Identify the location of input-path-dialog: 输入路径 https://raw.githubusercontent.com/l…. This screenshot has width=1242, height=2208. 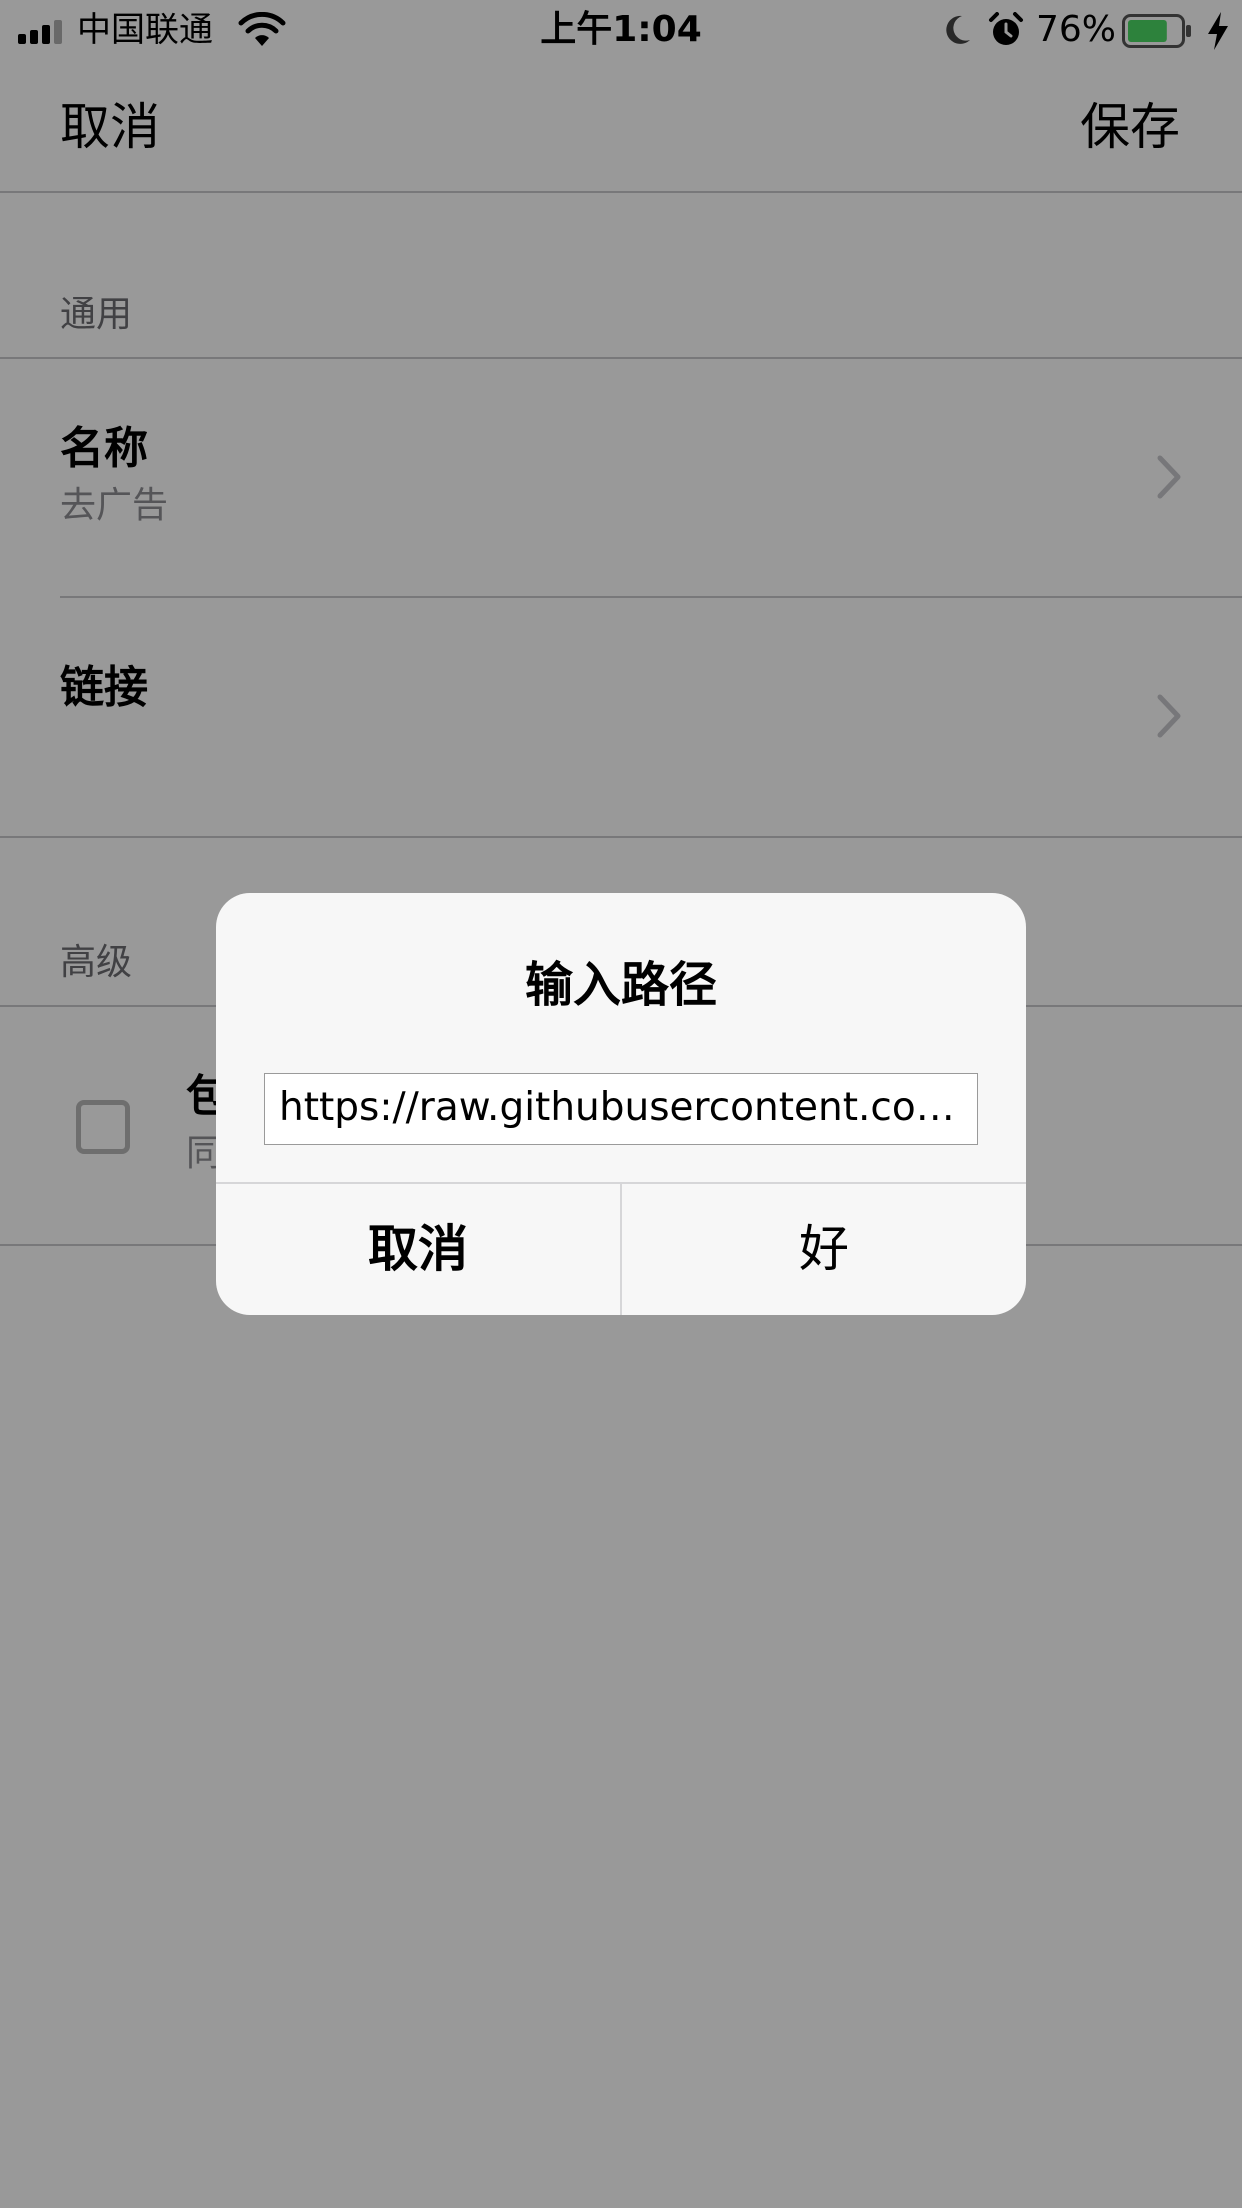
(621, 1104).